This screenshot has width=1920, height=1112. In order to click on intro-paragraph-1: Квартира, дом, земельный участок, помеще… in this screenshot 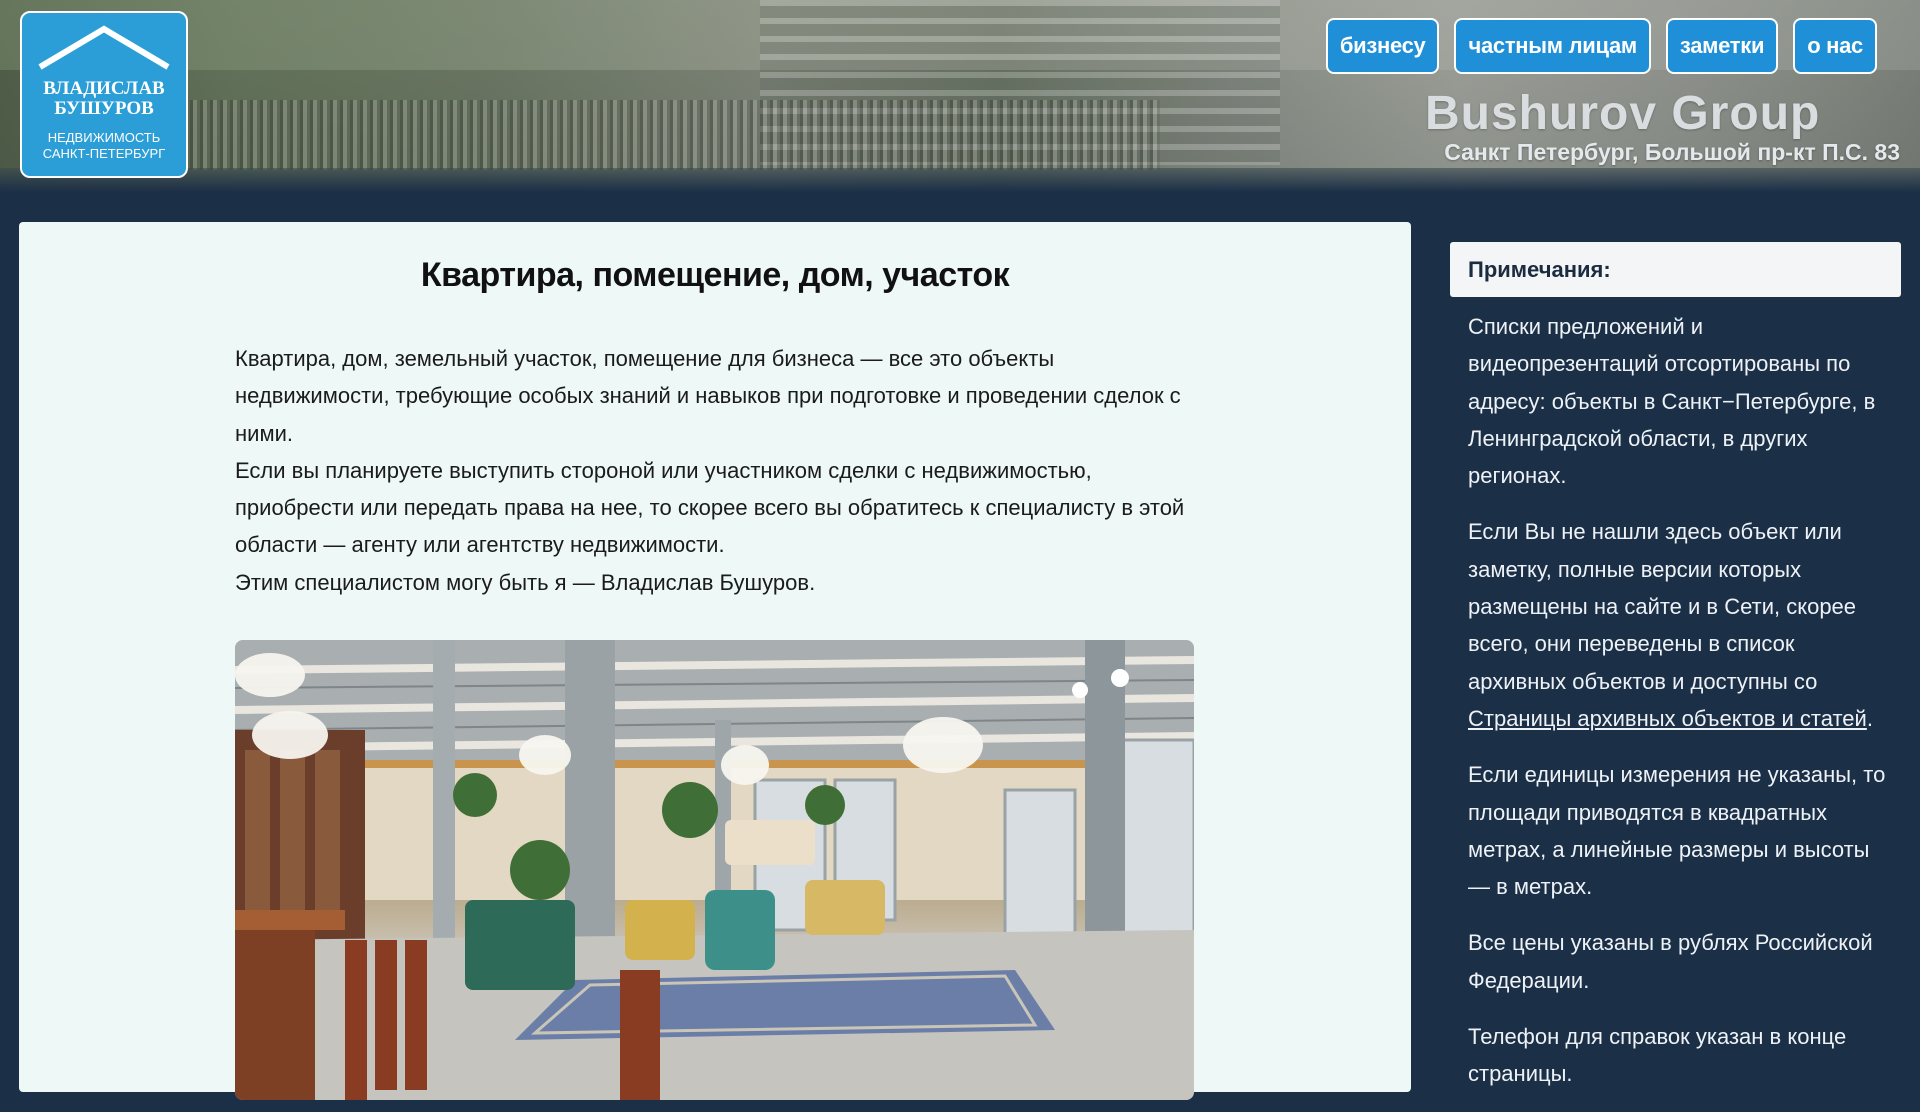, I will do `click(708, 396)`.